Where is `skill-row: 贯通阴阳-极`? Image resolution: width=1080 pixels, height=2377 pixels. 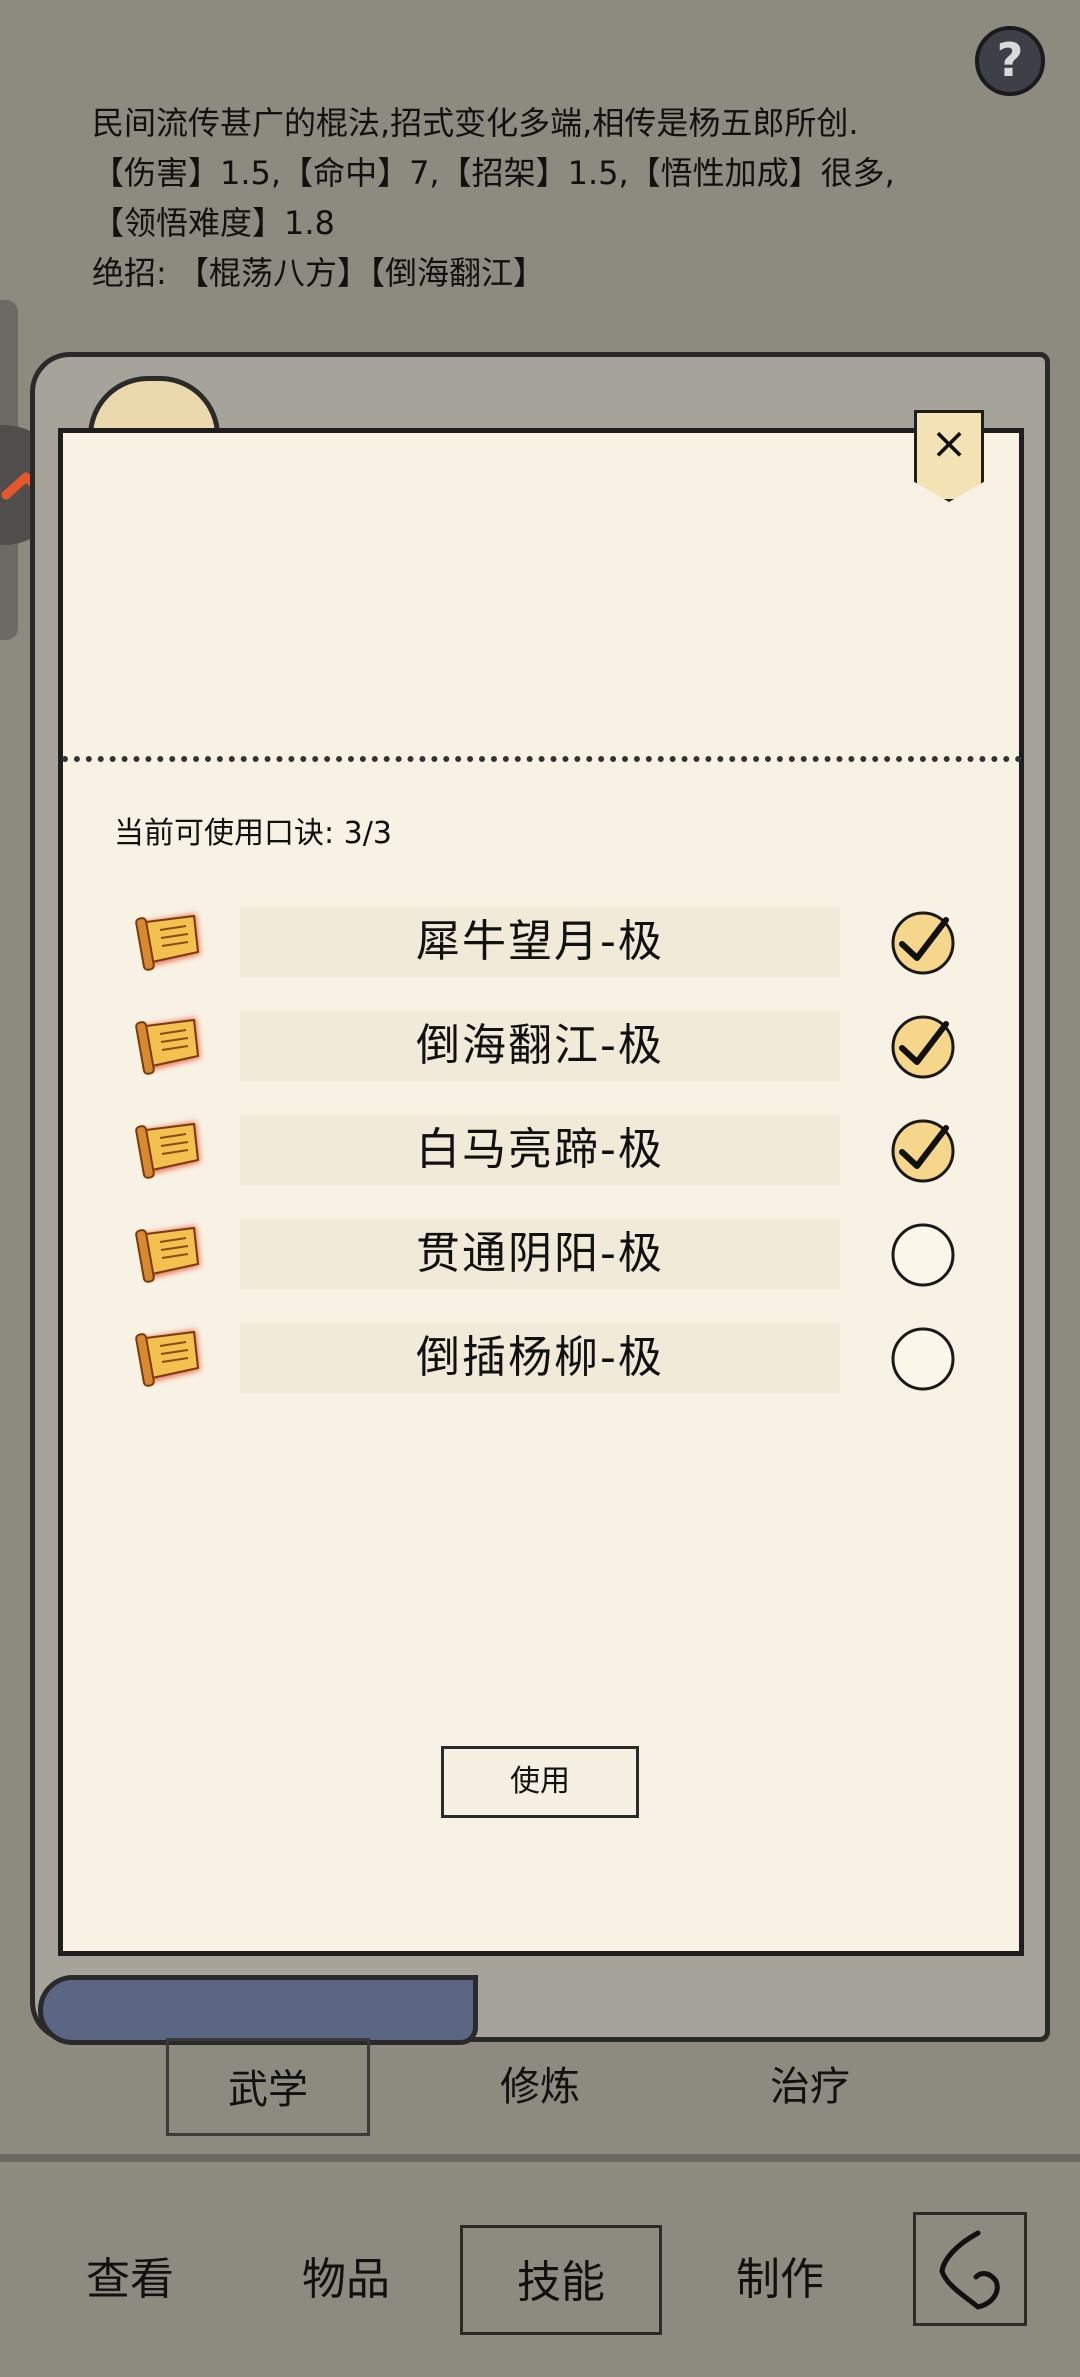 skill-row: 贯通阴阳-极 is located at coordinates (550, 1257).